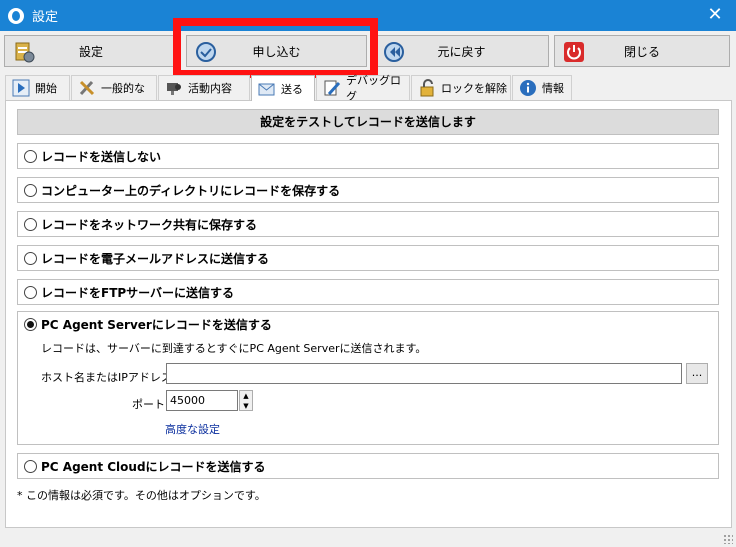 This screenshot has height=547, width=736. I want to click on tab-unlock-label: ロックを解除, so click(474, 88).